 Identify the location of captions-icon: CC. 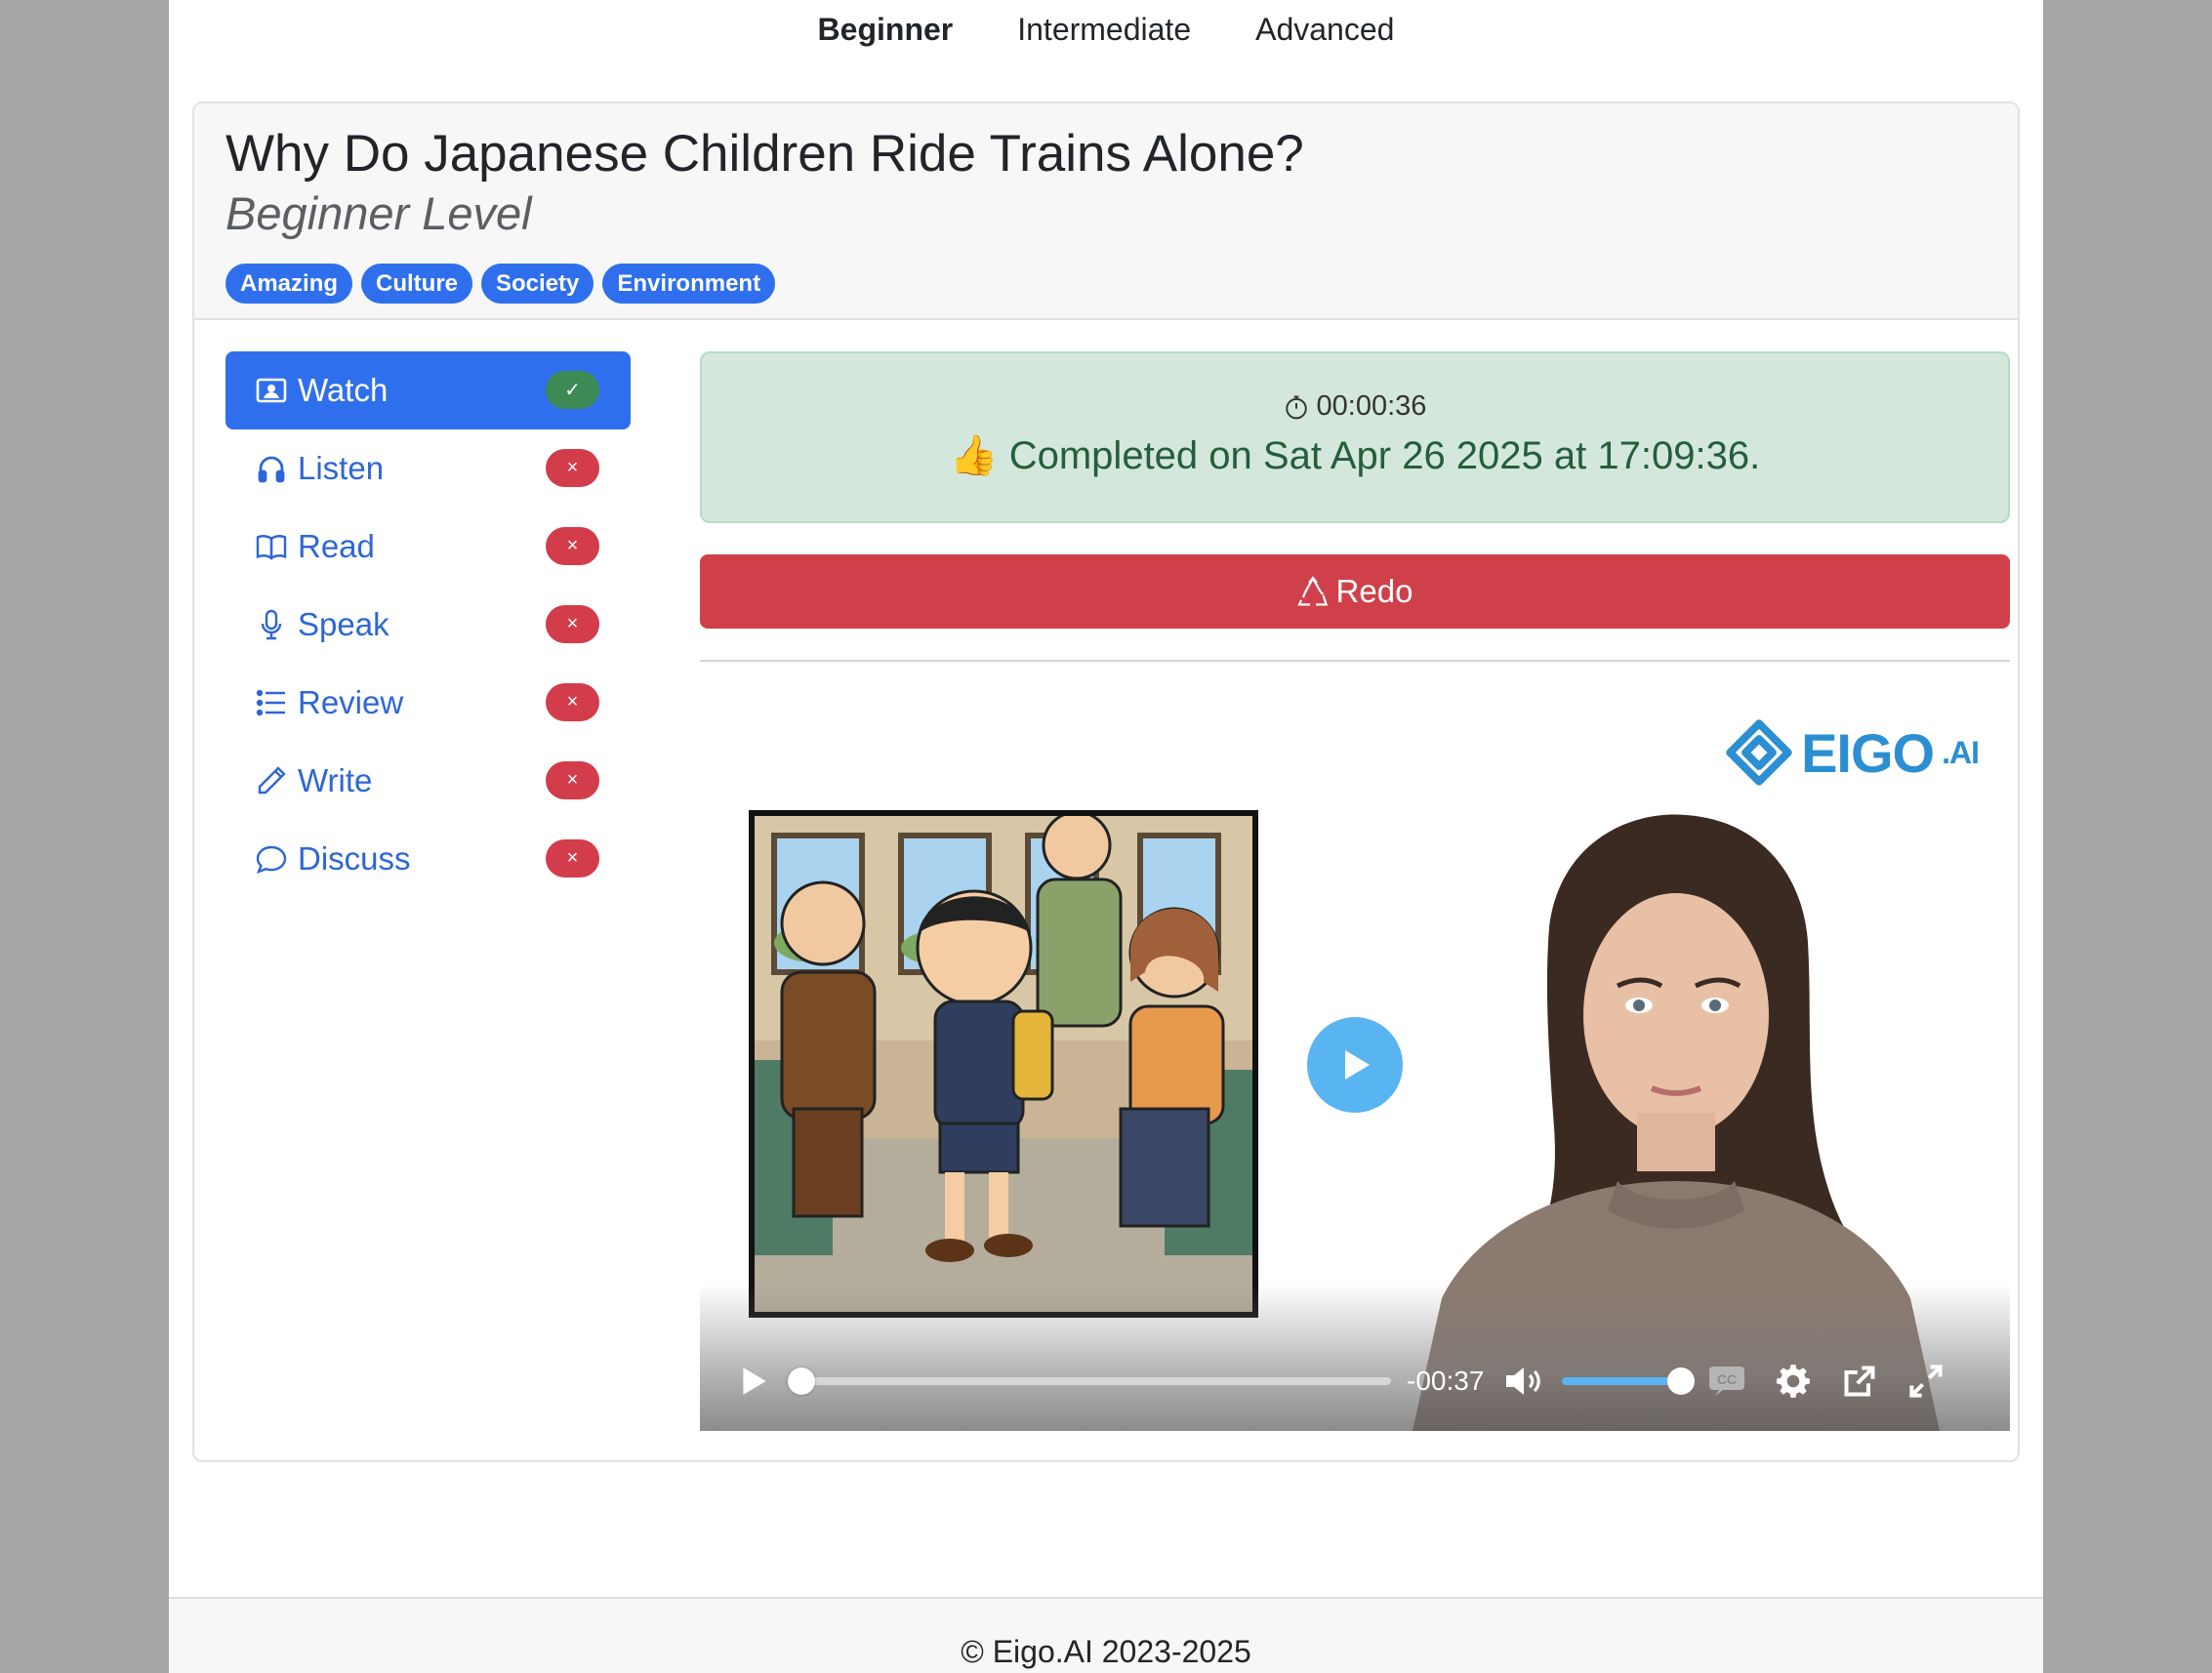
(1727, 1382).